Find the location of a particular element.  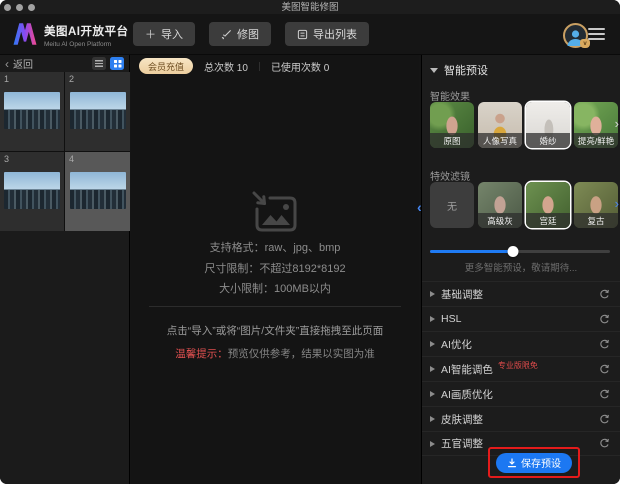

used-count: 已使用次数 0 is located at coordinates (300, 68).